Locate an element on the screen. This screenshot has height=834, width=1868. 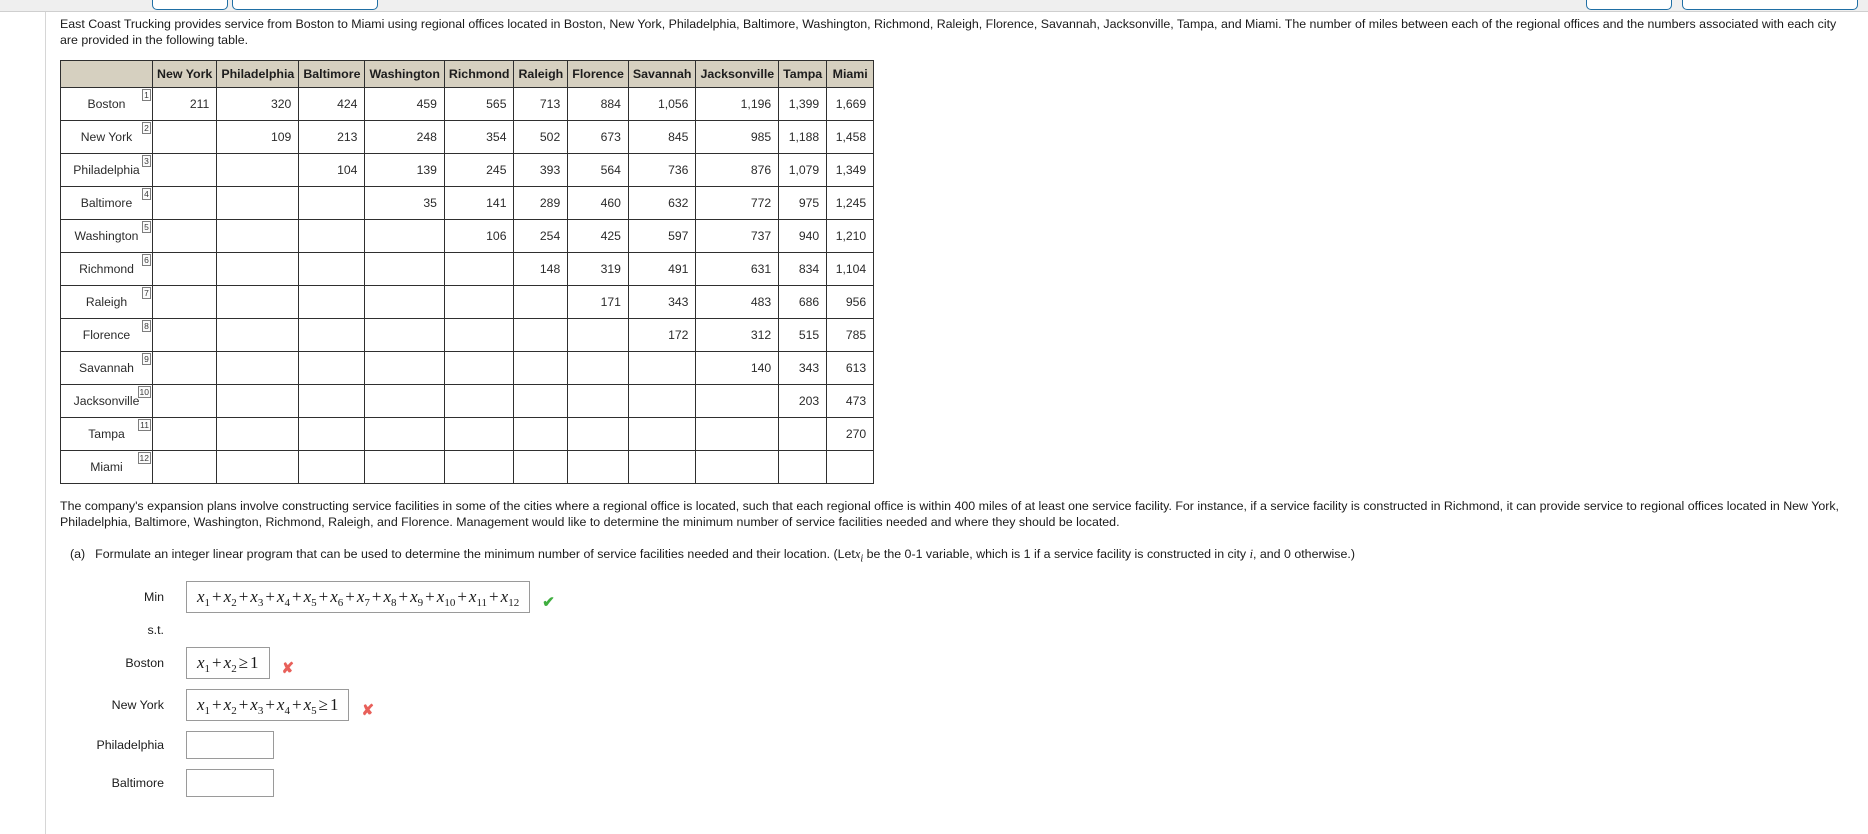
part-a-text-after: , and 0 otherwise.) is located at coordinates (1304, 554).